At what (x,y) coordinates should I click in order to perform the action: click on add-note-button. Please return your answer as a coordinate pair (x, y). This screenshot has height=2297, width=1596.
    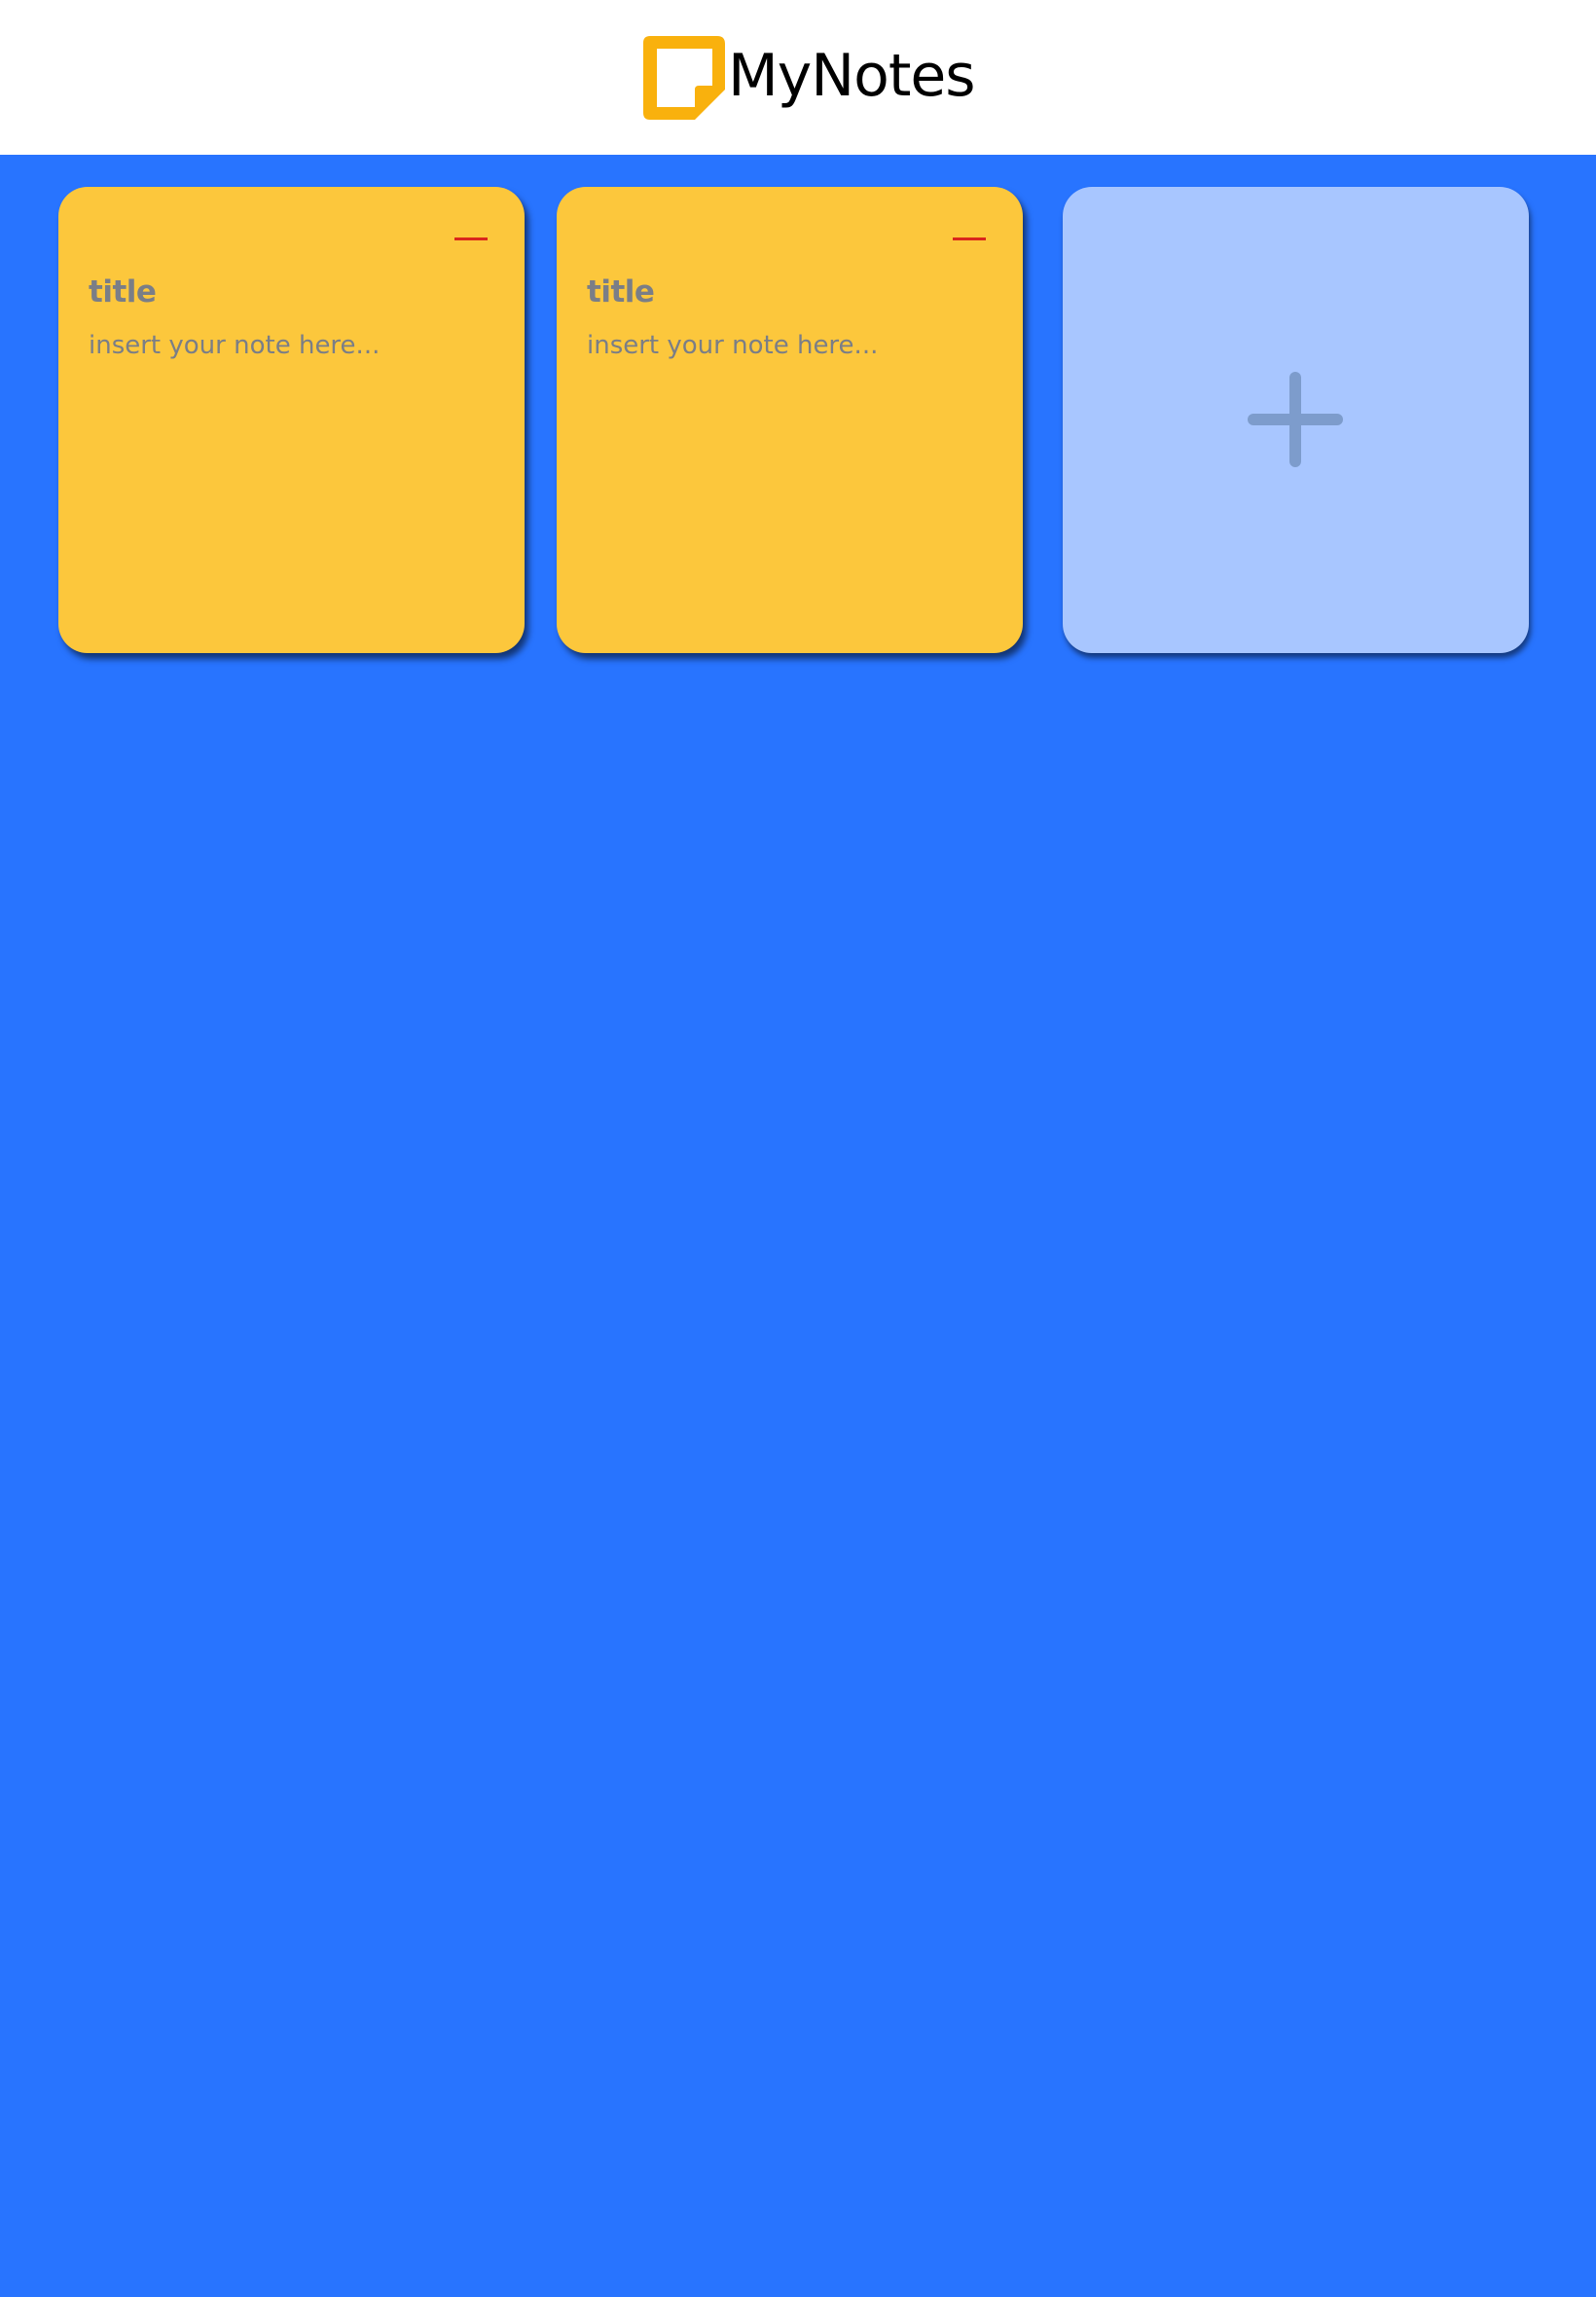
    Looking at the image, I should click on (1296, 420).